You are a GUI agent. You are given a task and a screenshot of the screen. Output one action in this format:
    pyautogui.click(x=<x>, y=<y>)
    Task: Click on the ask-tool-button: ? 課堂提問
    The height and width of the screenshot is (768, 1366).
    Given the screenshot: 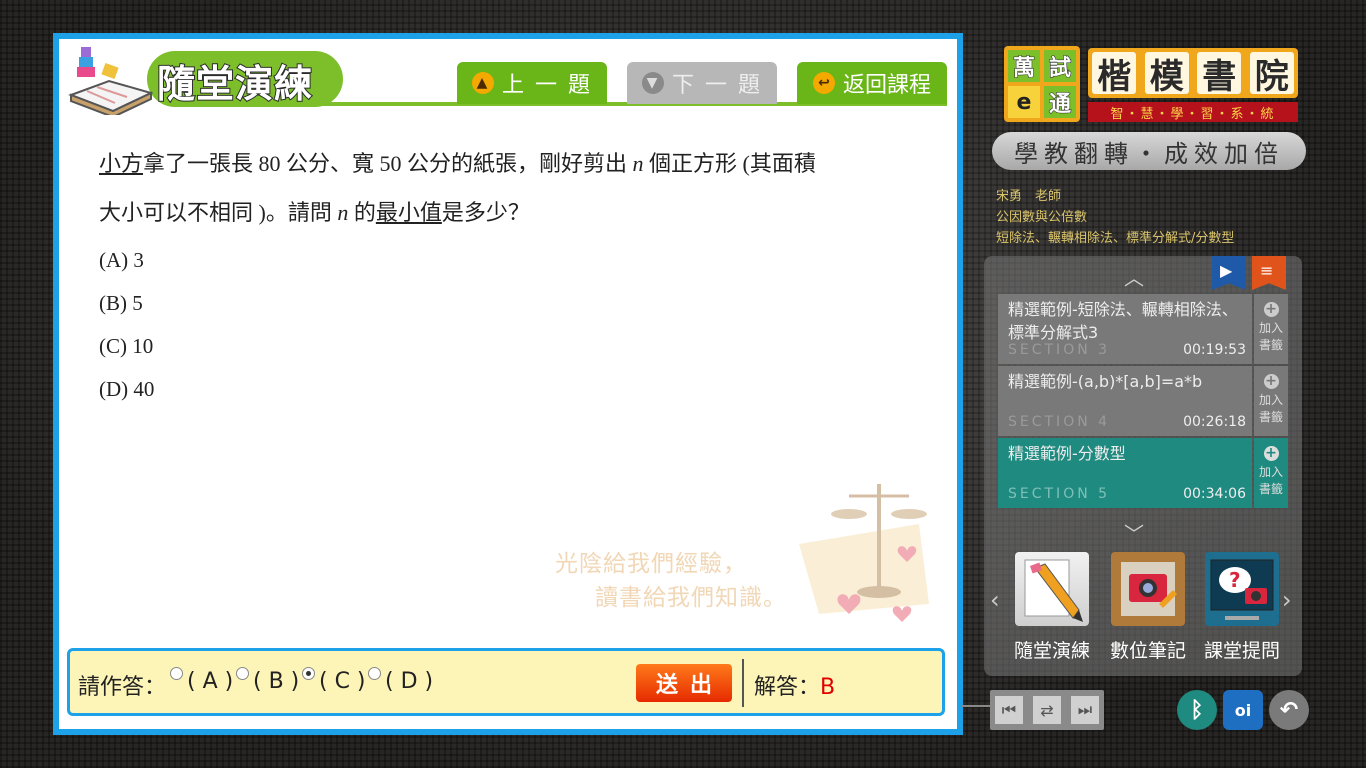 What is the action you would take?
    pyautogui.click(x=1242, y=607)
    